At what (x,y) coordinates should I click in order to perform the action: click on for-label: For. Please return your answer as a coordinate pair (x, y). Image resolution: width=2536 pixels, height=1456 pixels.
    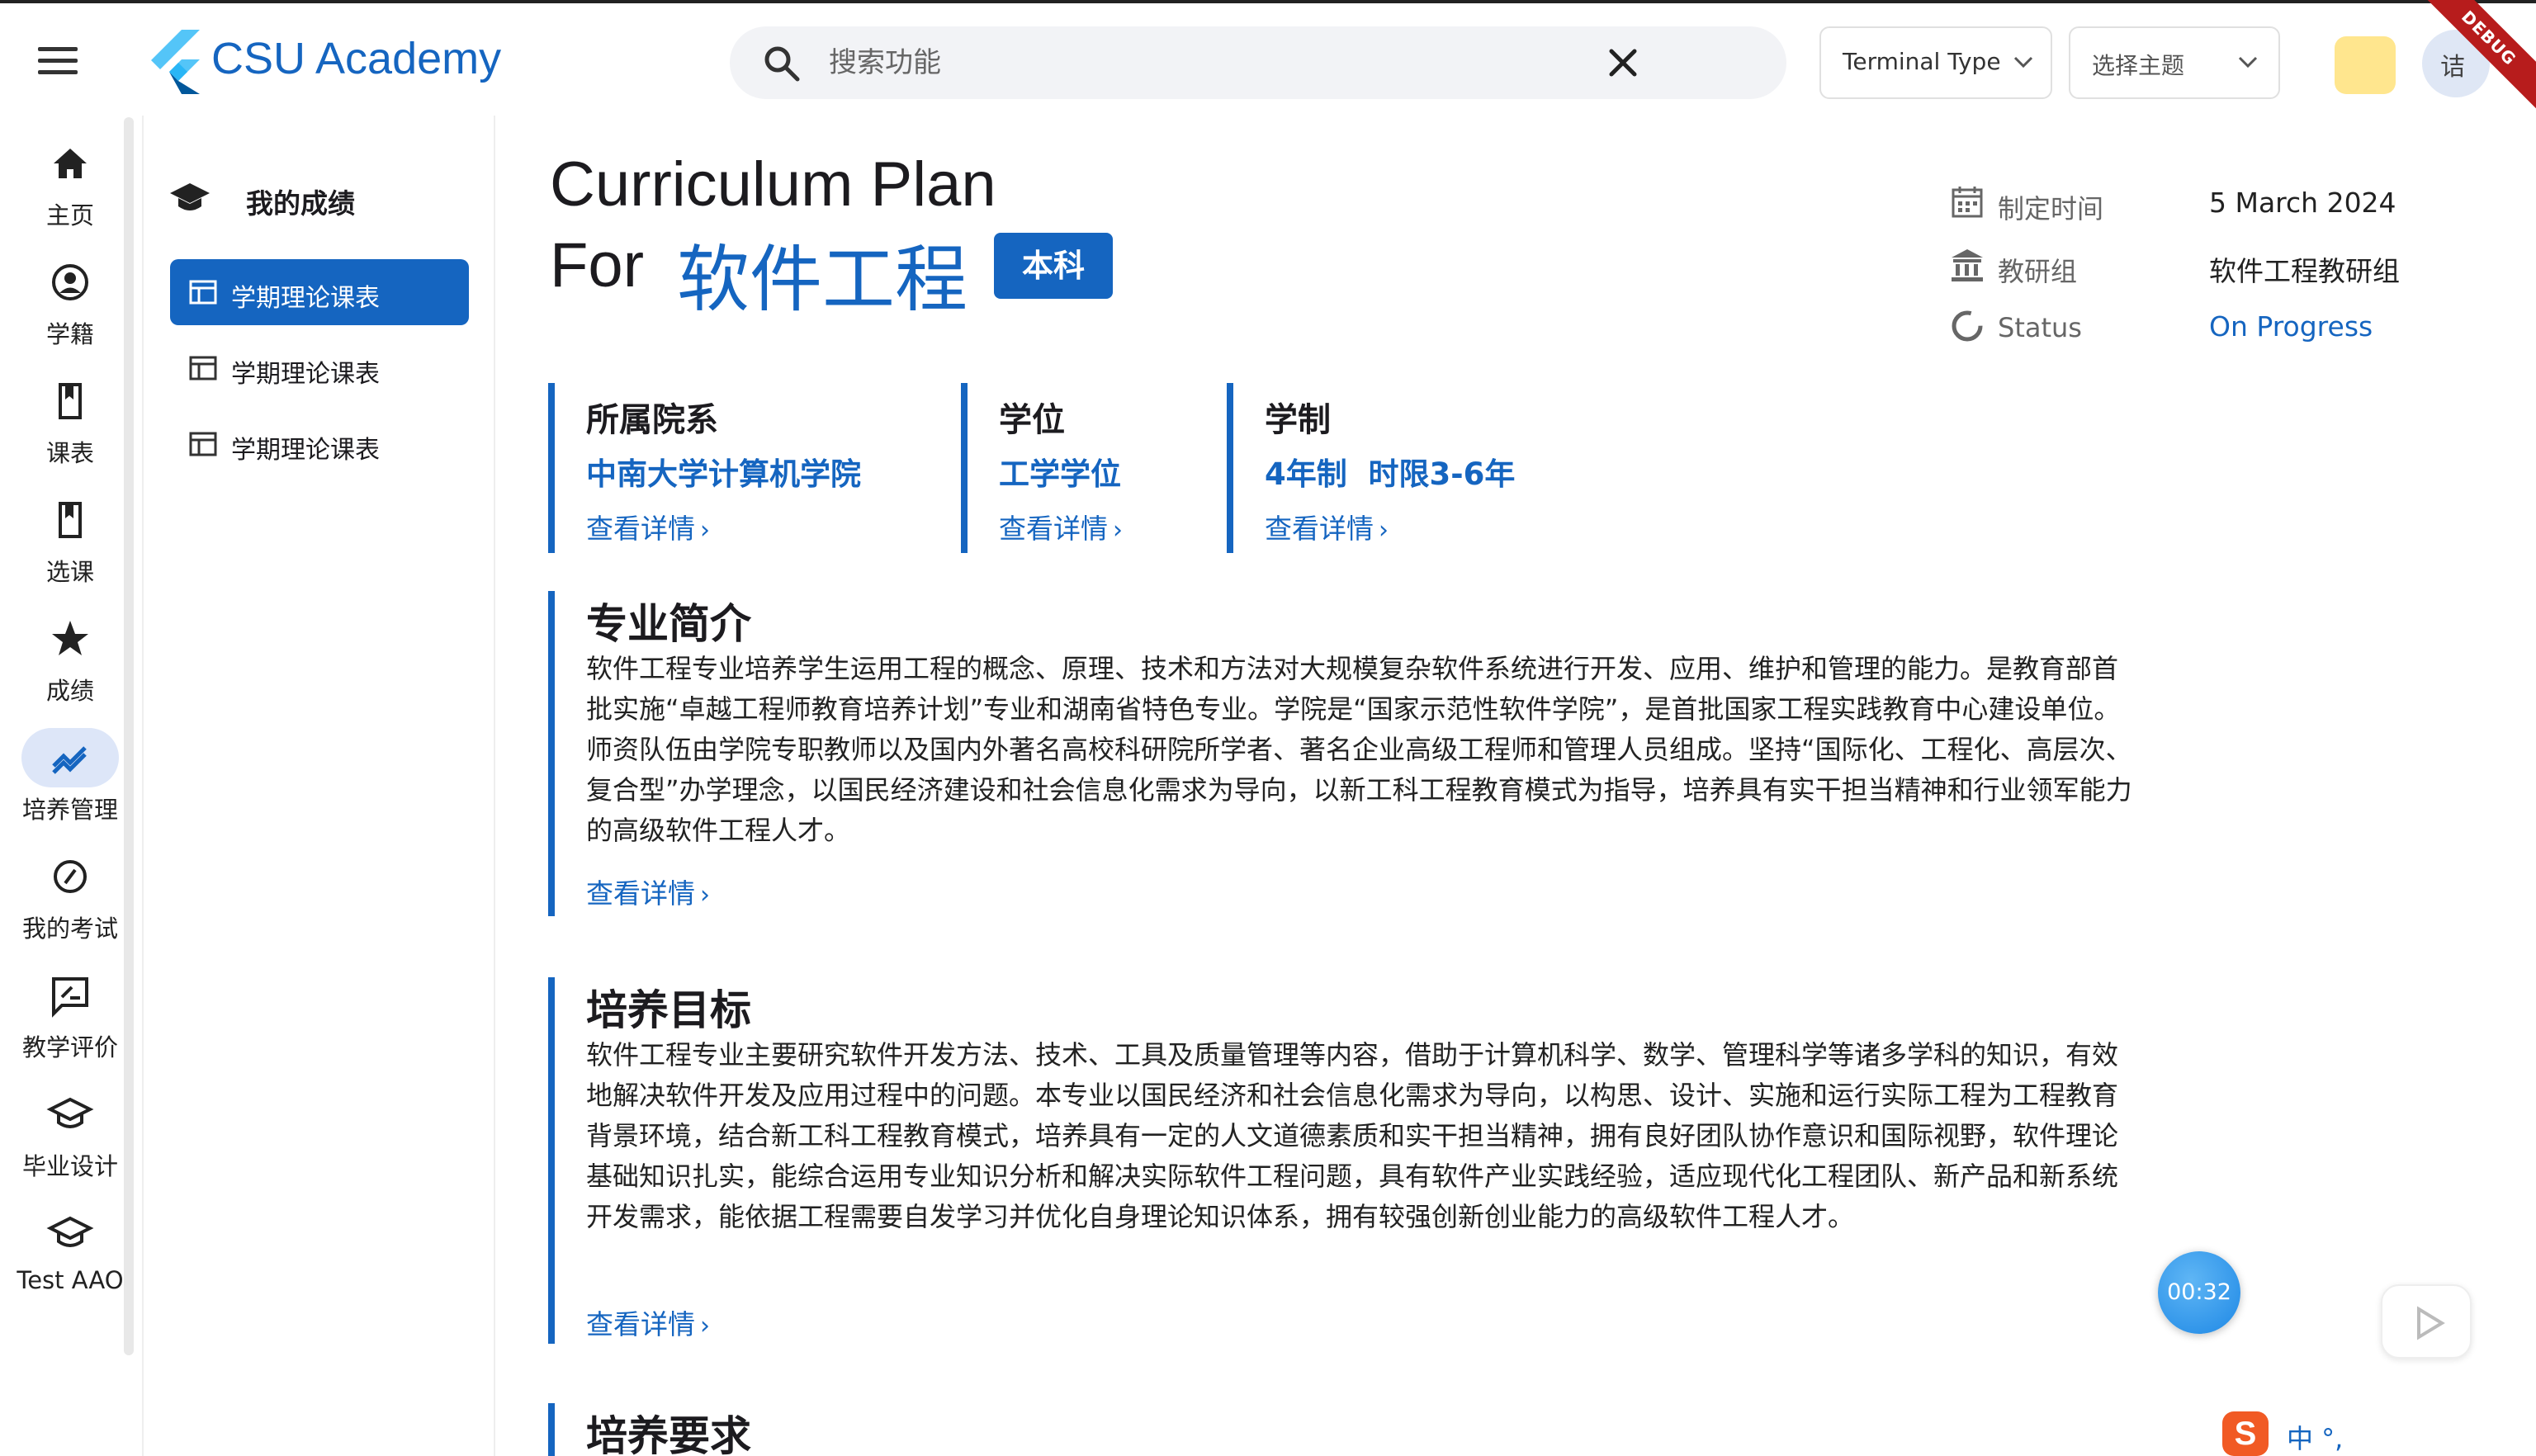
    Looking at the image, I should click on (597, 265).